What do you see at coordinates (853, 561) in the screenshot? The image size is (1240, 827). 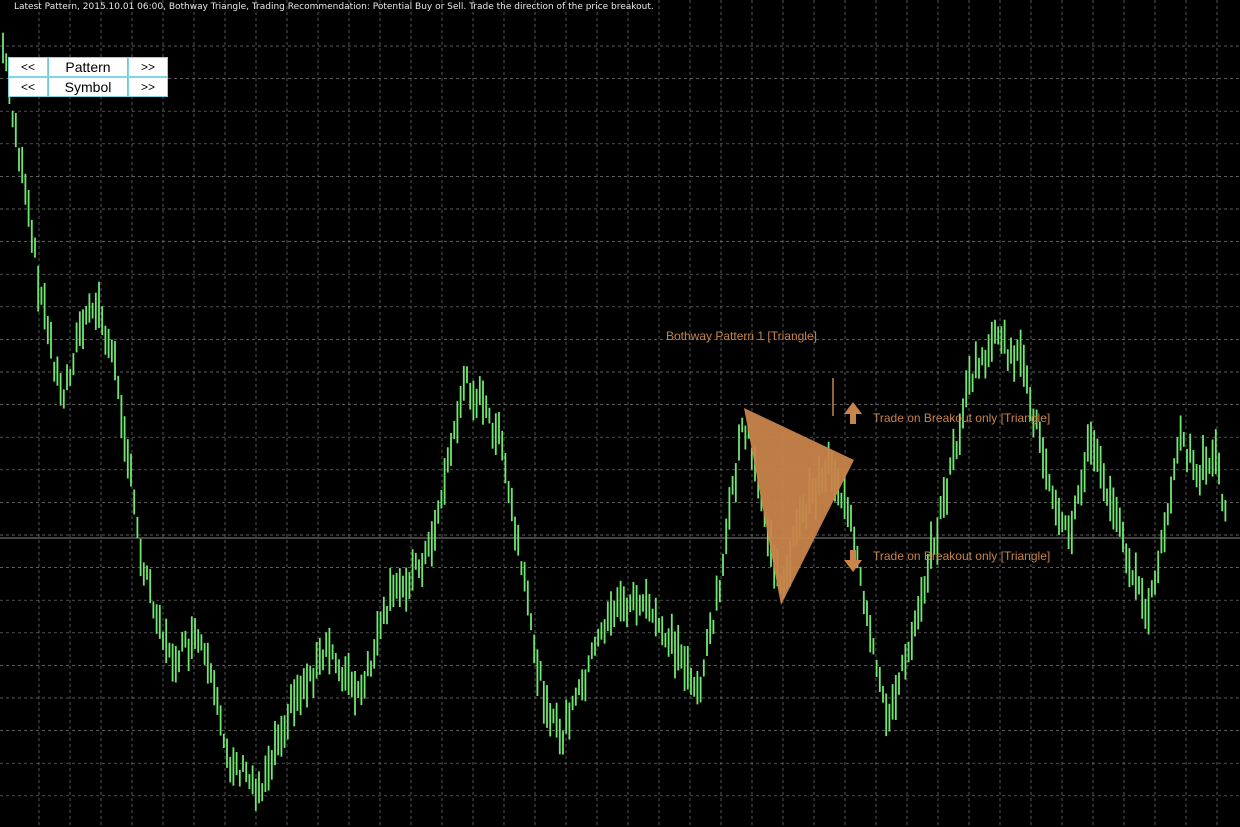 I see `arrow-down-icon` at bounding box center [853, 561].